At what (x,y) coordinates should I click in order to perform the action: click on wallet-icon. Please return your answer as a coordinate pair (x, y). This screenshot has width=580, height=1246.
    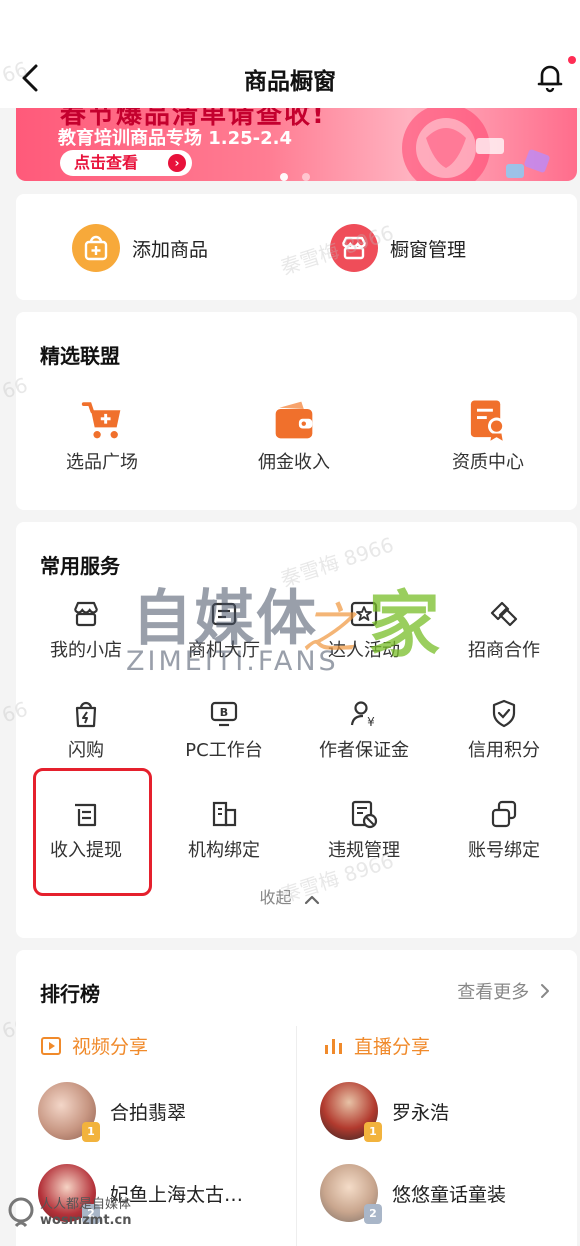
    Looking at the image, I should click on (294, 420).